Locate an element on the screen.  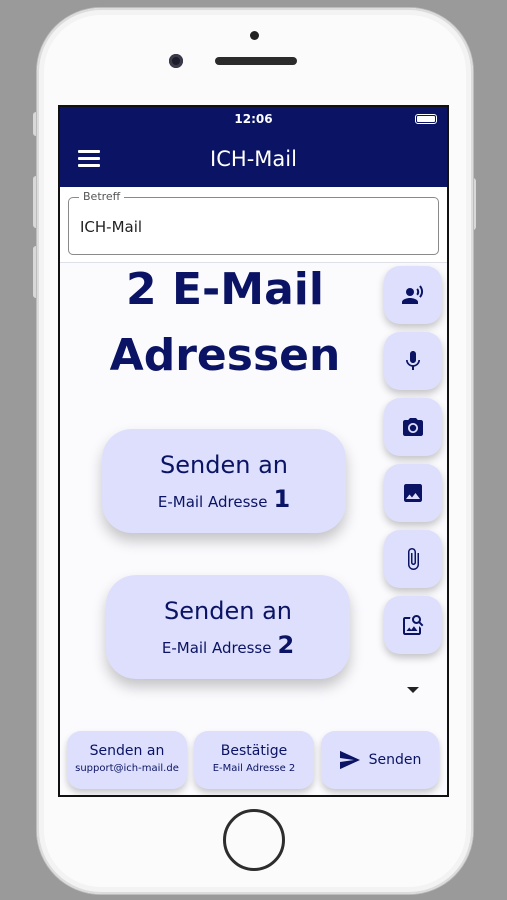
attachment-icon is located at coordinates (413, 559).